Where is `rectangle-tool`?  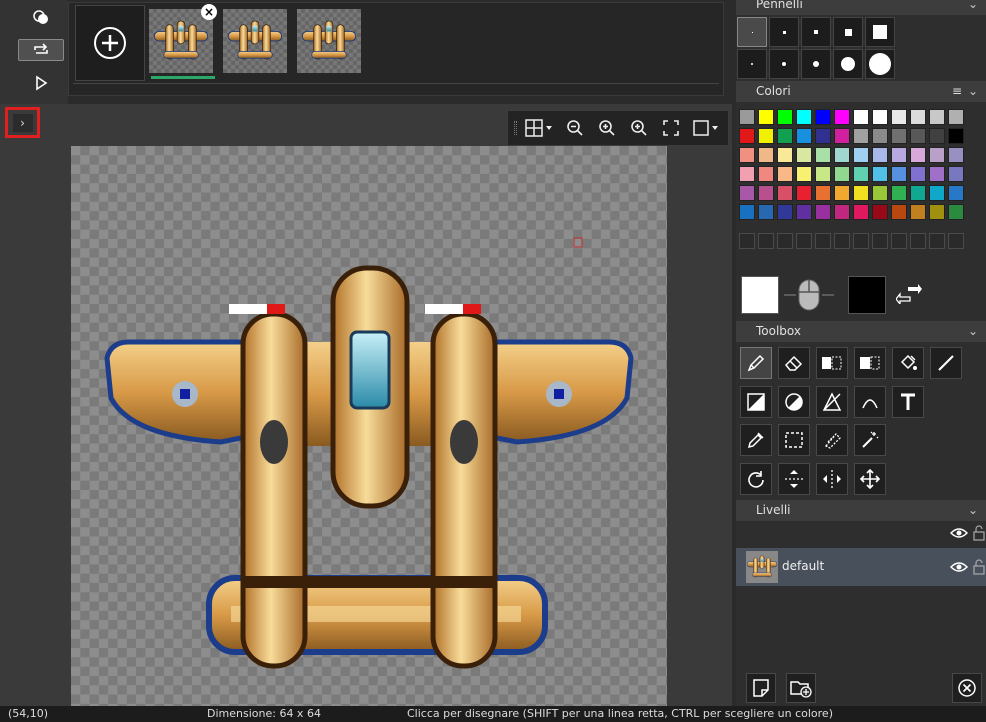
rectangle-tool is located at coordinates (756, 402).